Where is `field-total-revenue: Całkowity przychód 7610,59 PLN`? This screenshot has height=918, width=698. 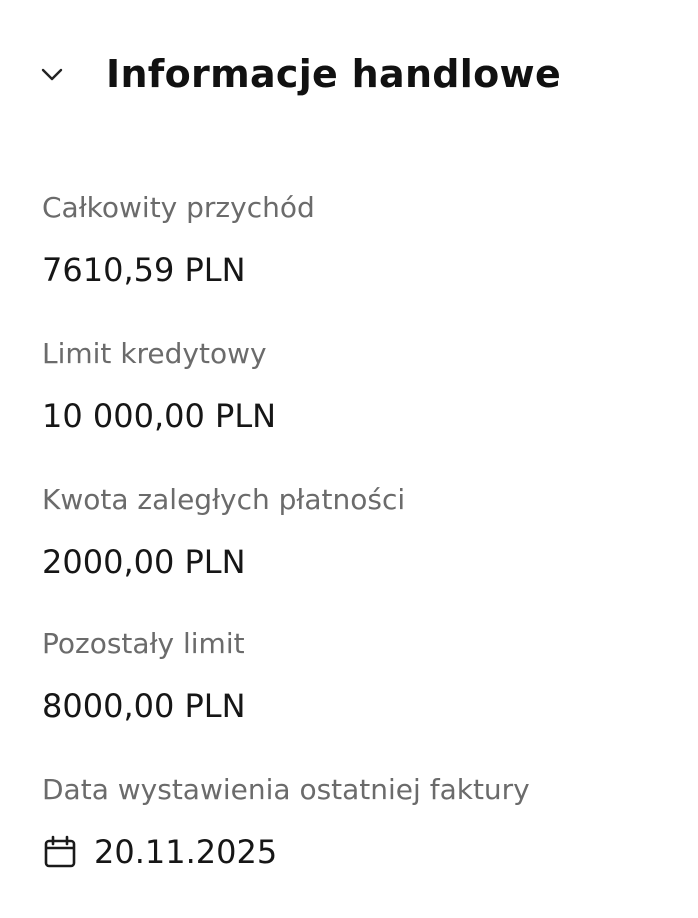 field-total-revenue: Całkowity przychód 7610,59 PLN is located at coordinates (178, 240).